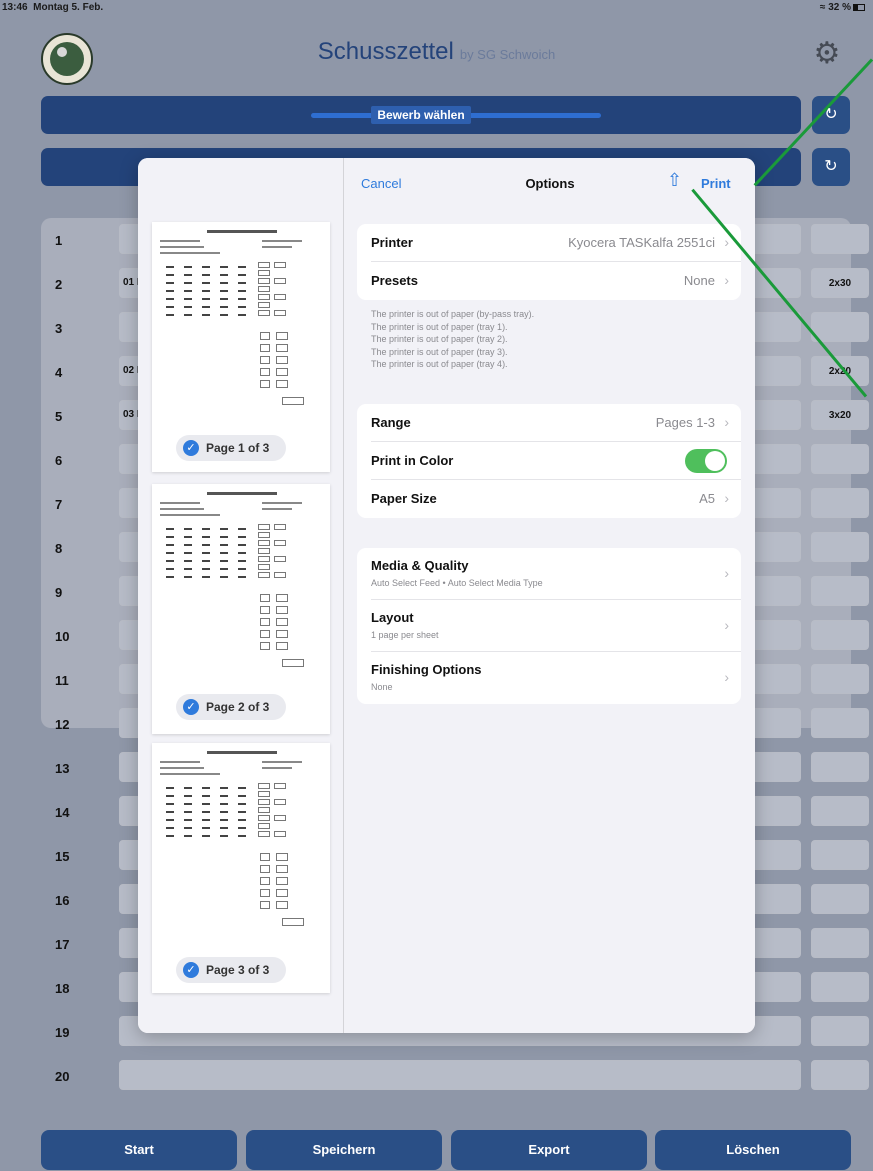 This screenshot has height=1171, width=873. Describe the element at coordinates (344, 1150) in the screenshot. I see `save-button: Speichern` at that location.